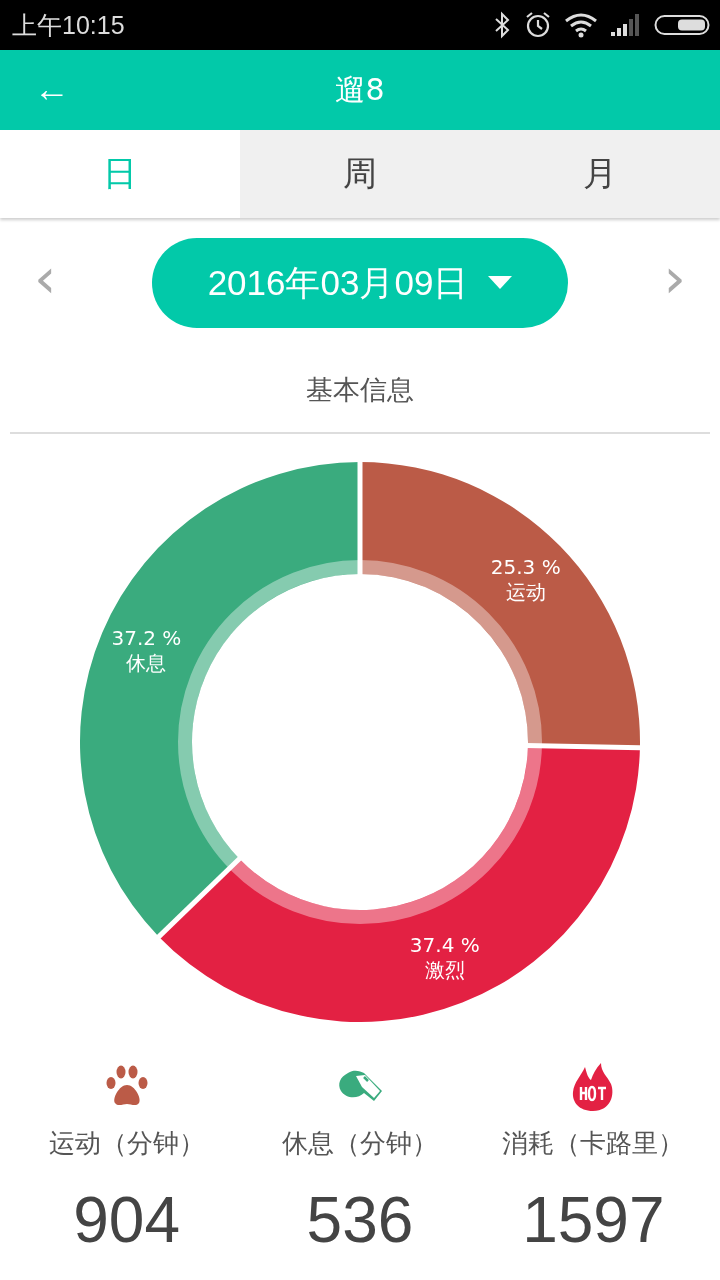 Image resolution: width=720 pixels, height=1280 pixels. Describe the element at coordinates (444, 944) in the screenshot. I see `data-label: 37.4 %` at that location.